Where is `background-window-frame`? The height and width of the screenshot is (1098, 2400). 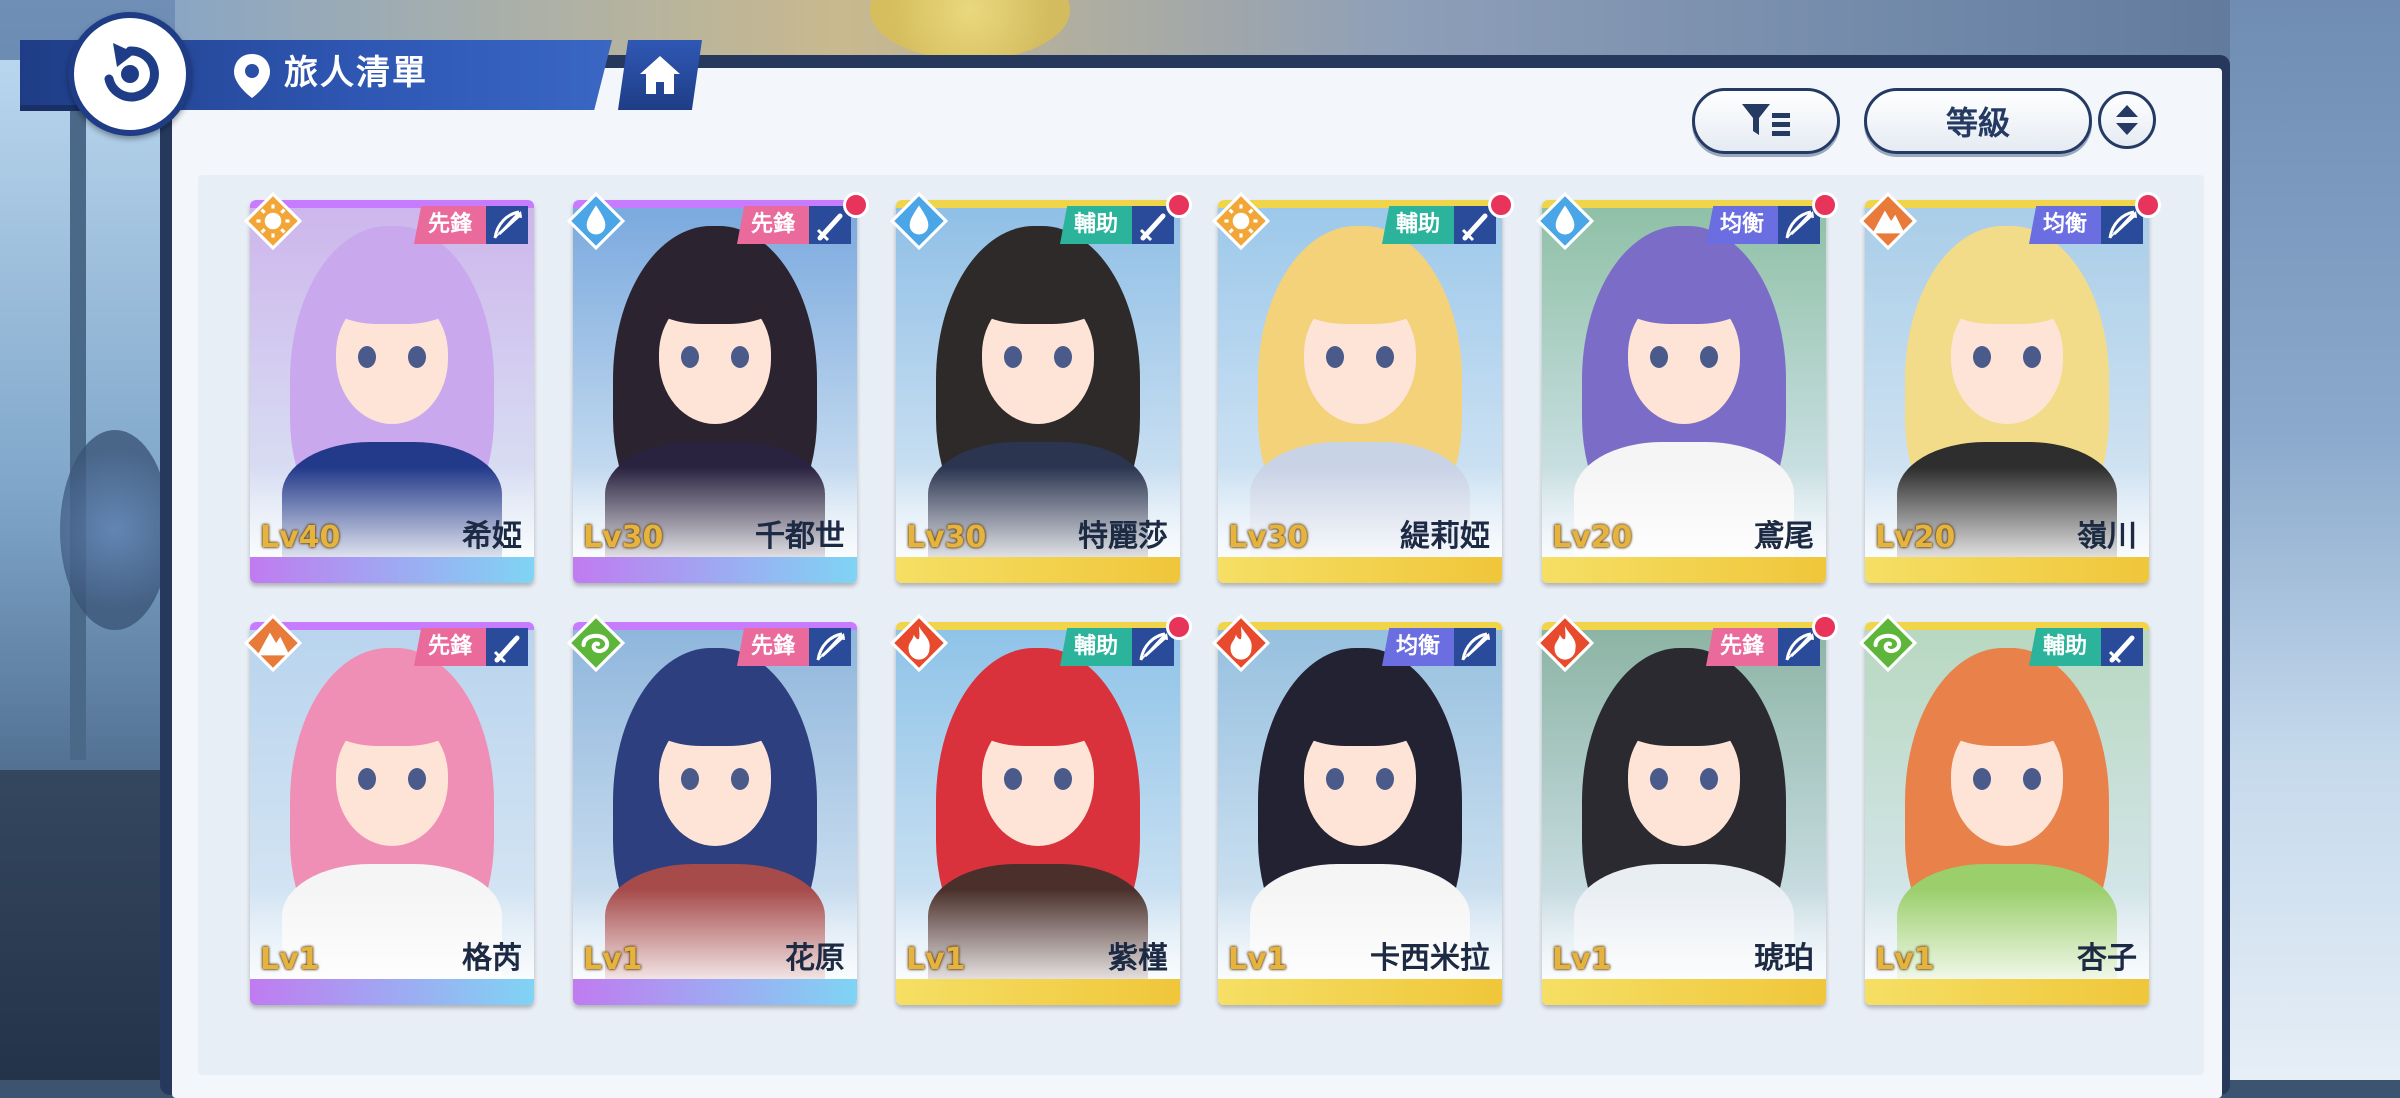
background-window-frame is located at coordinates (78, 420).